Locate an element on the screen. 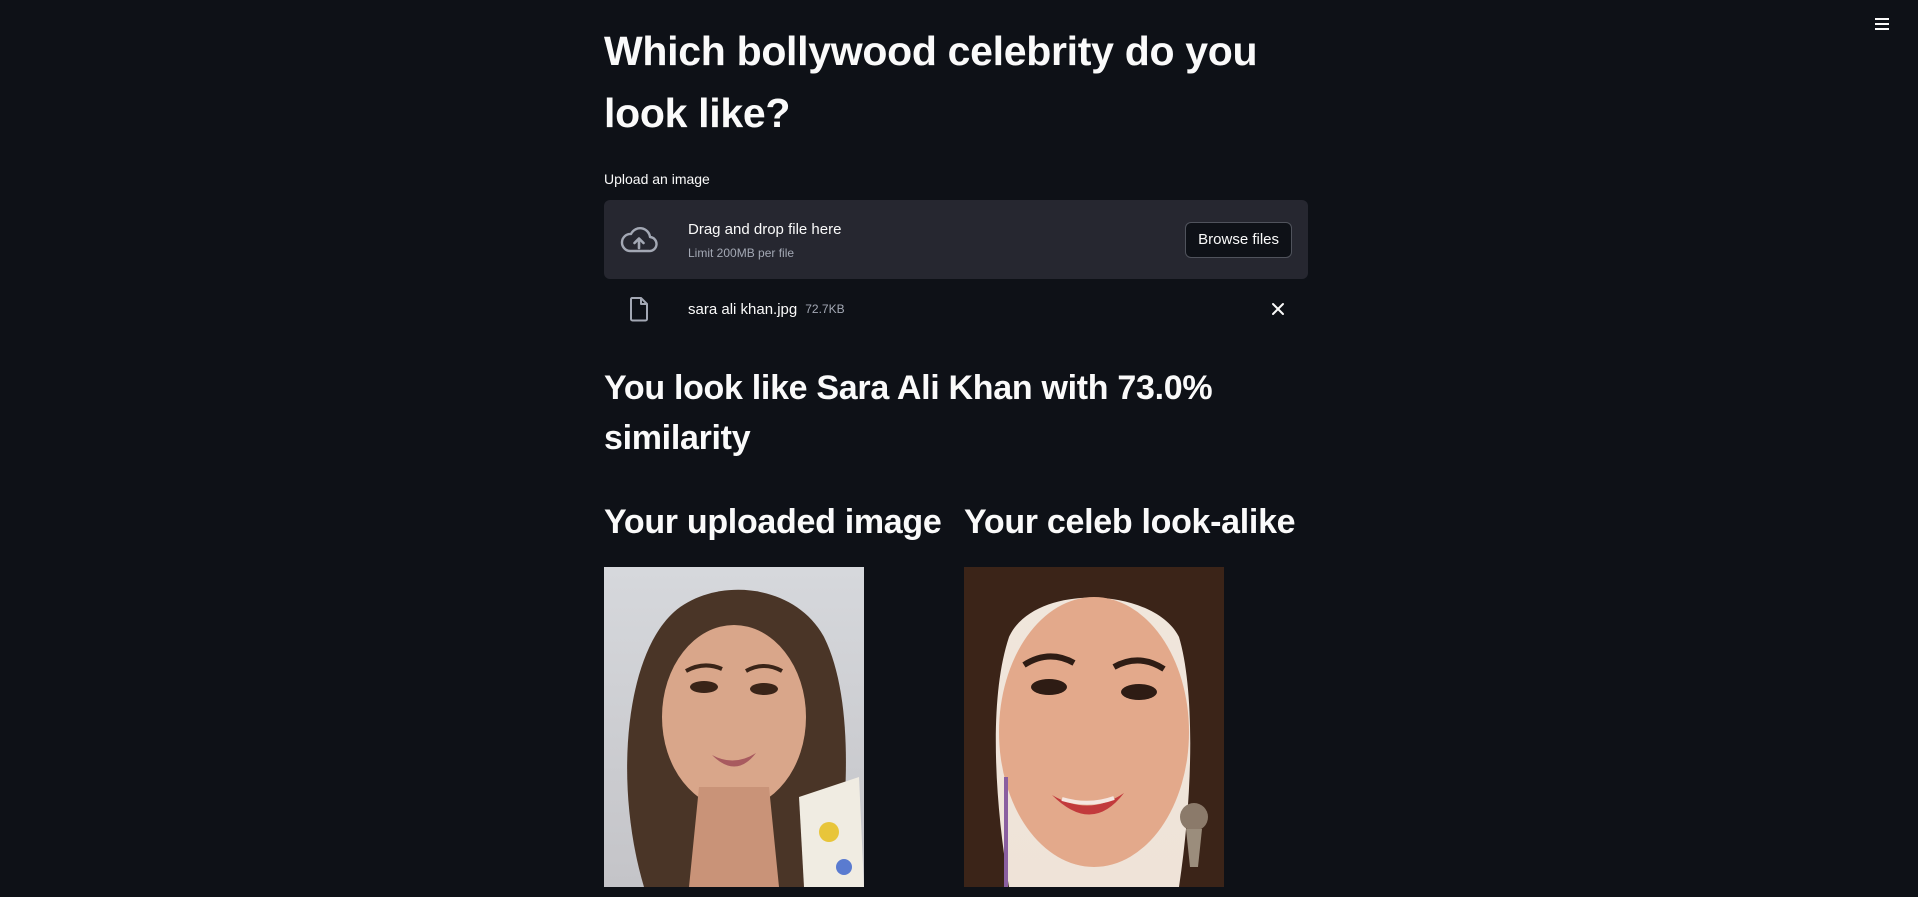  dropzone-title: Drag and drop file here is located at coordinates (765, 229).